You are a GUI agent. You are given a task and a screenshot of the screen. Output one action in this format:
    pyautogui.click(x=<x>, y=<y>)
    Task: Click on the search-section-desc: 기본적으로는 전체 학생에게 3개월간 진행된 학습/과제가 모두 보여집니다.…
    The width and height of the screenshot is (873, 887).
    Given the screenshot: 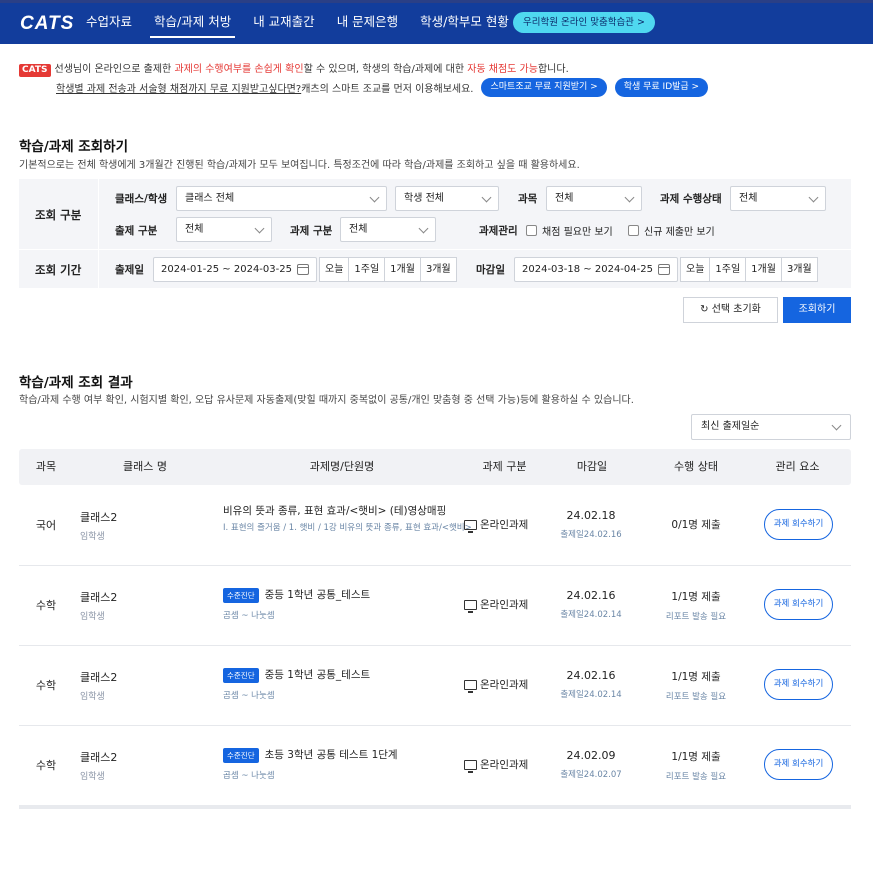 What is the action you would take?
    pyautogui.click(x=299, y=165)
    